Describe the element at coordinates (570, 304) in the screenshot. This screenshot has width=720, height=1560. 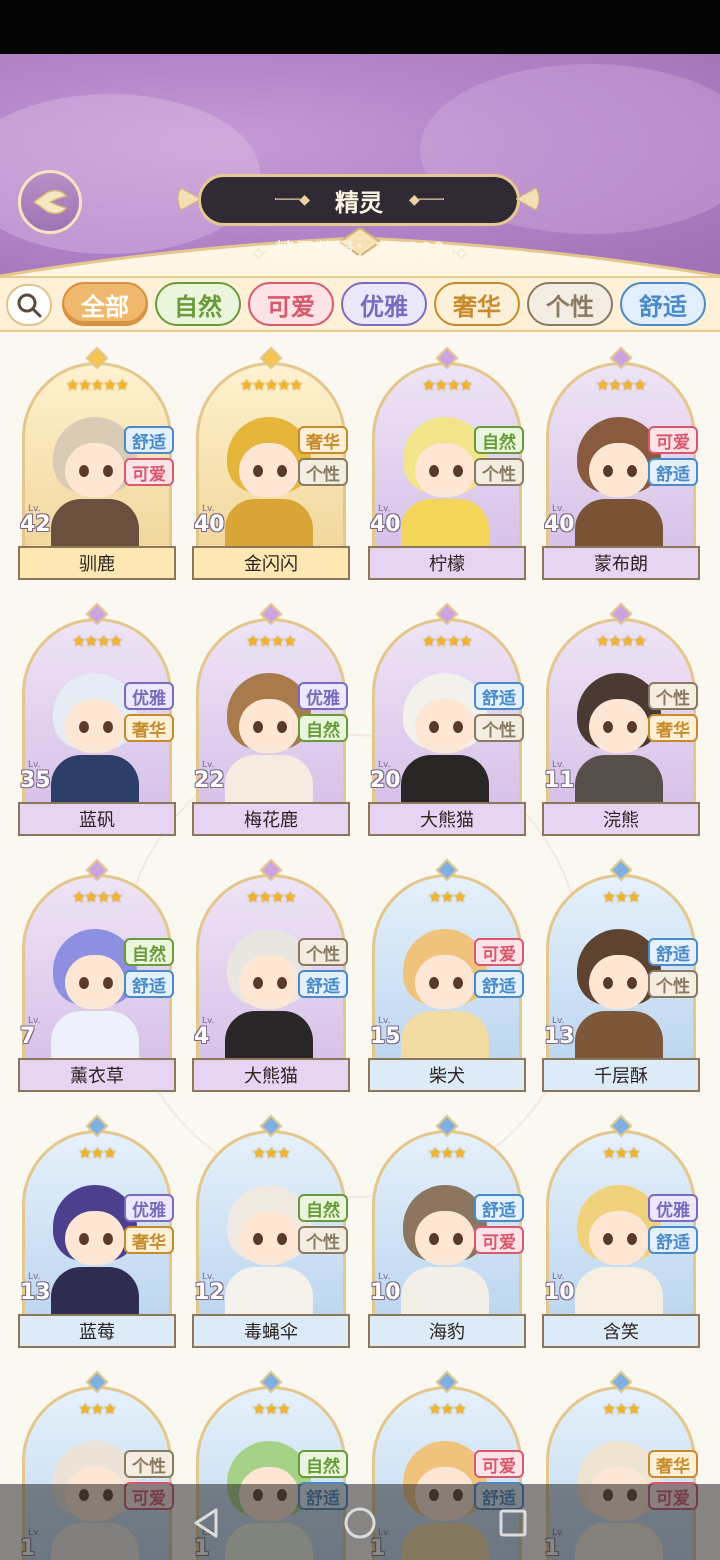
I see `filter-tab: 个性` at that location.